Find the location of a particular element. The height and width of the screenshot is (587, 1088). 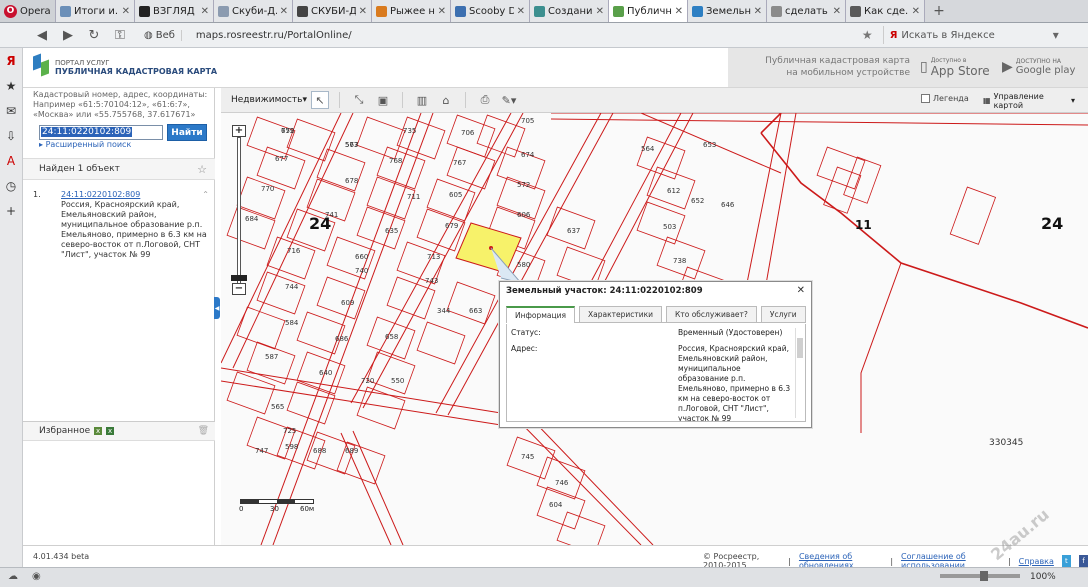

browser-tab: ВЗГЛЯД ✕ is located at coordinates (174, 11).